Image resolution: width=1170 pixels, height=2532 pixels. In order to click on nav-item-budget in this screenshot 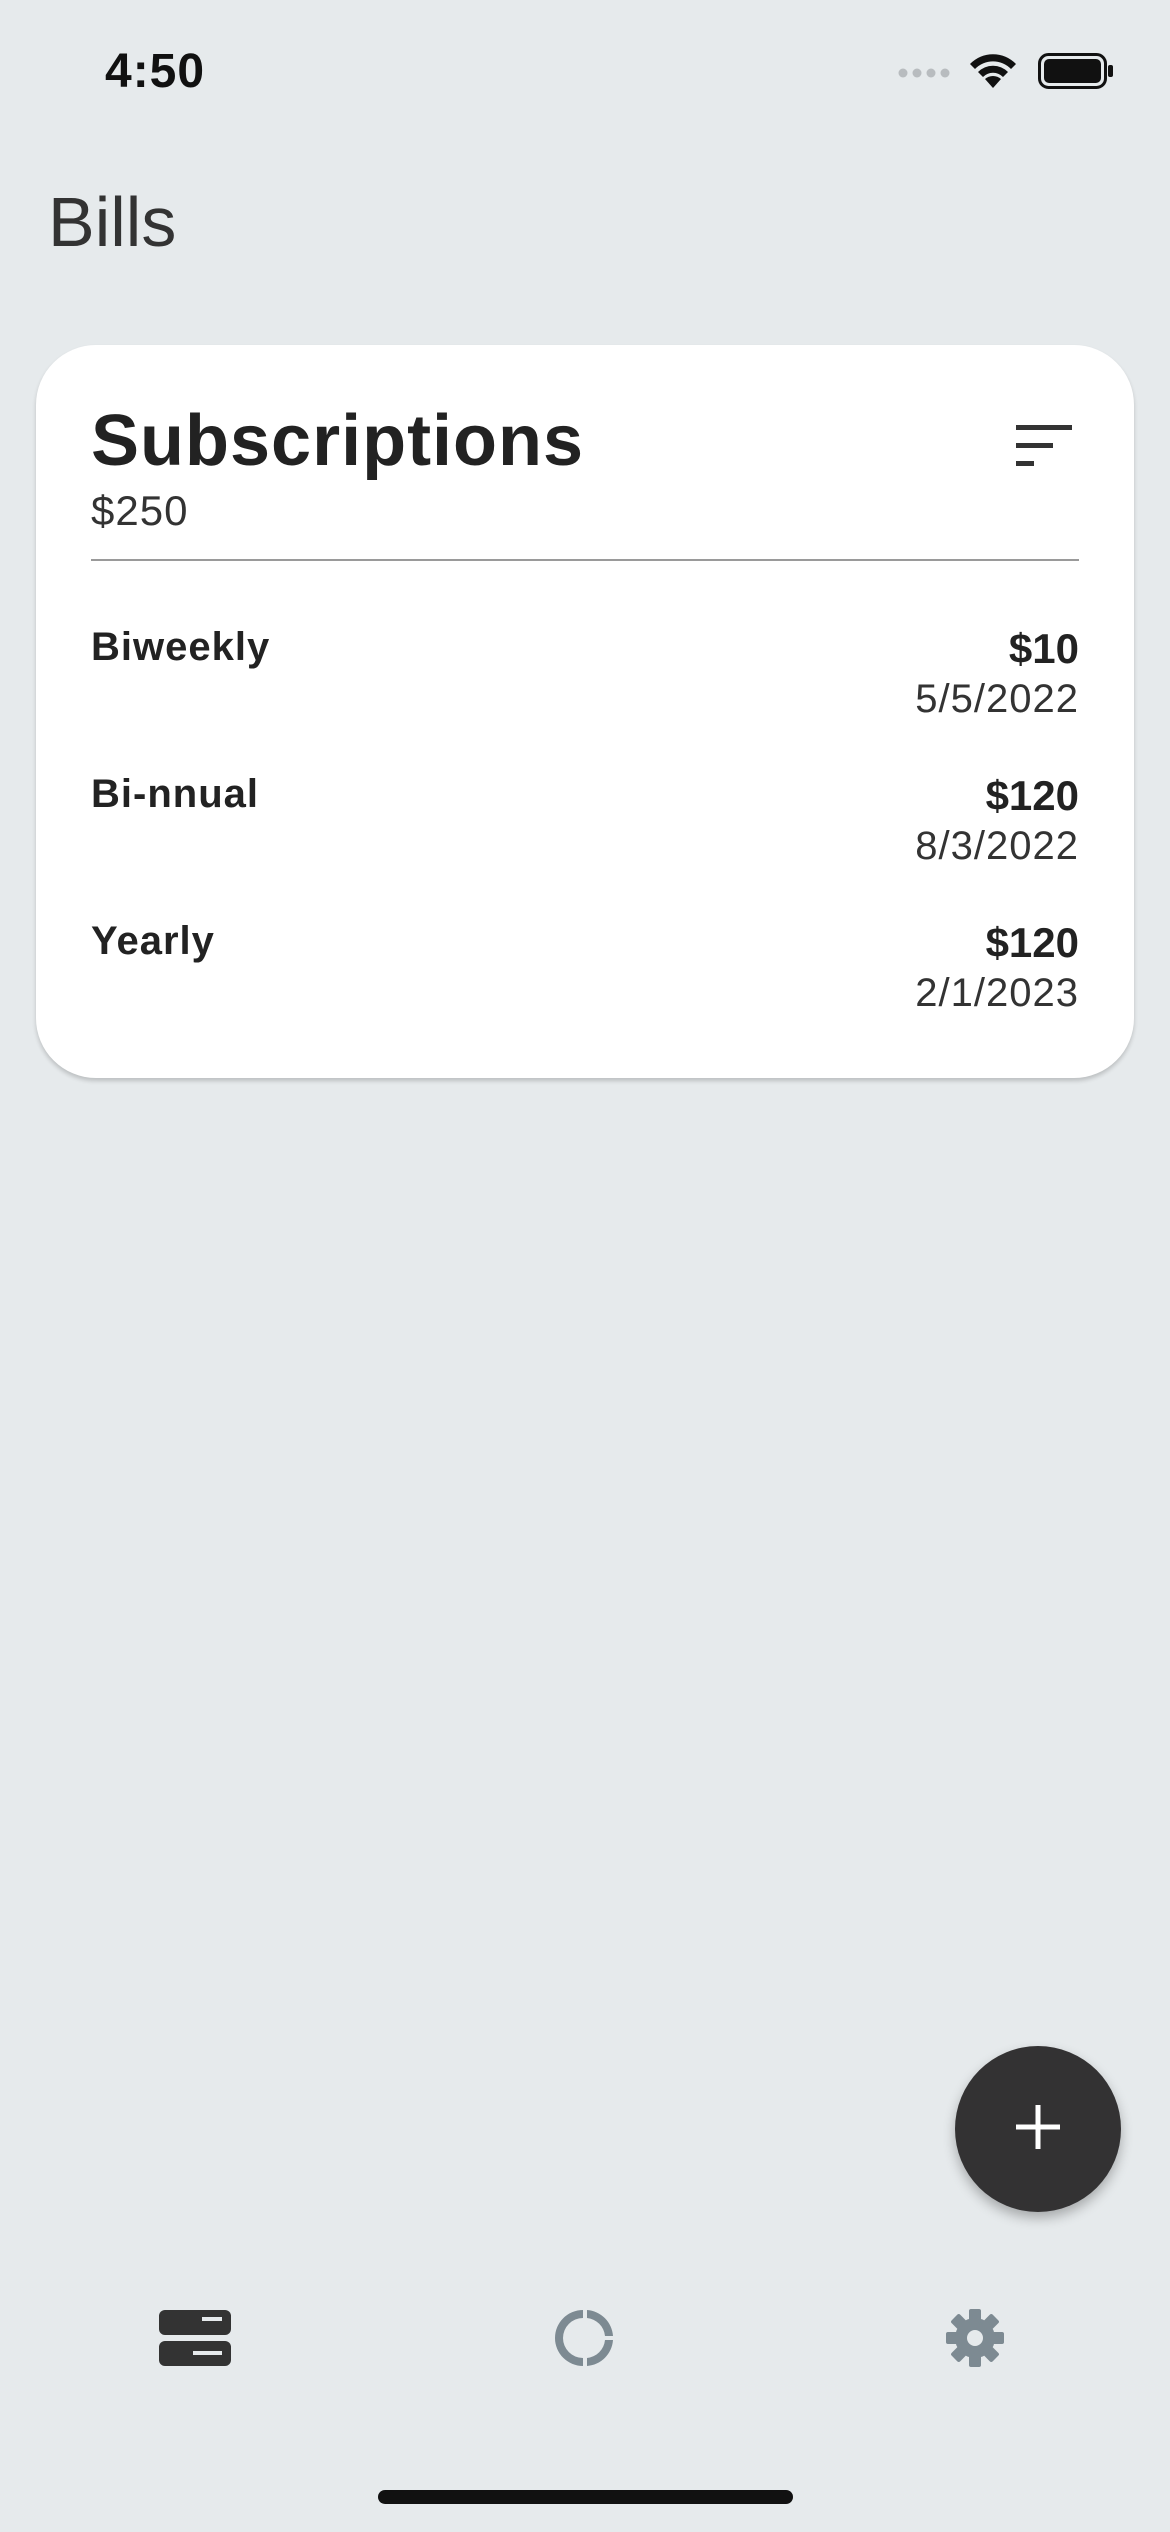, I will do `click(585, 2340)`.